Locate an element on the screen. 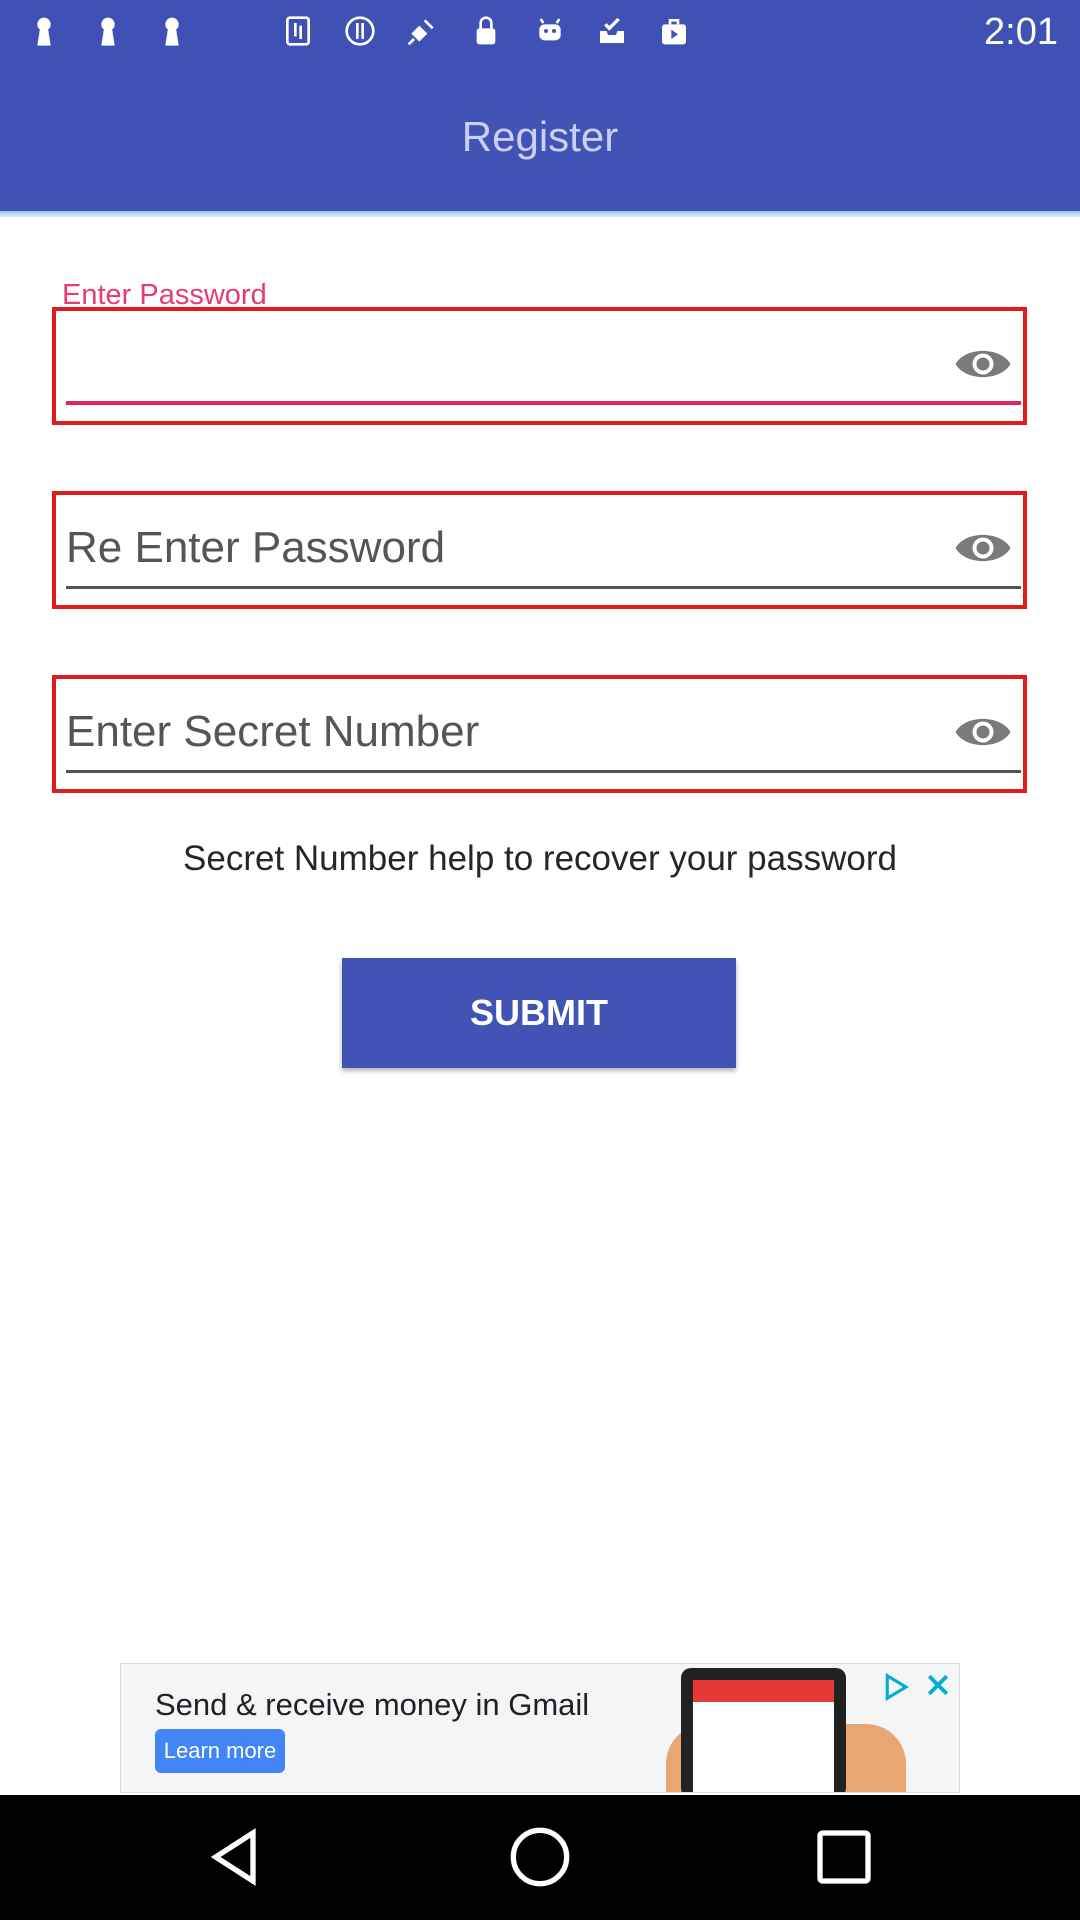  password-underline is located at coordinates (543, 403).